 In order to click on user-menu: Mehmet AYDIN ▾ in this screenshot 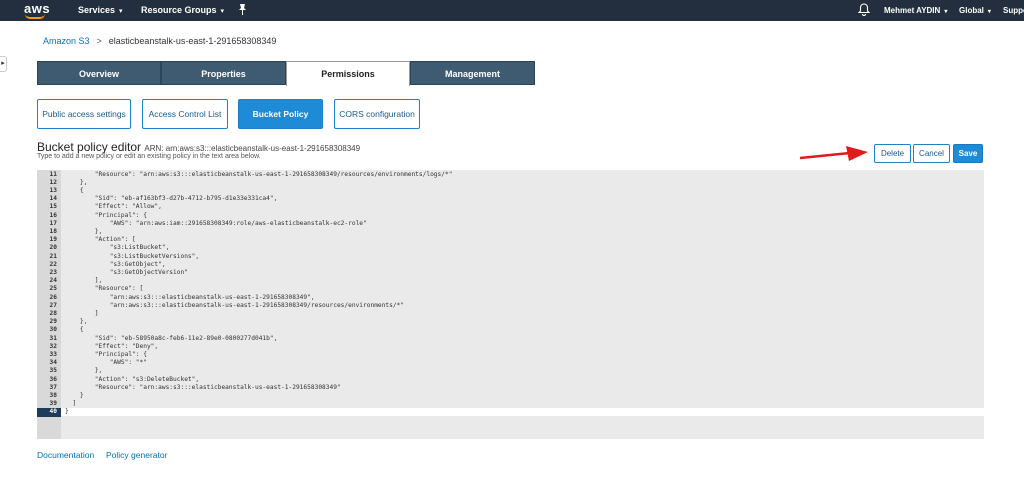, I will do `click(915, 10)`.